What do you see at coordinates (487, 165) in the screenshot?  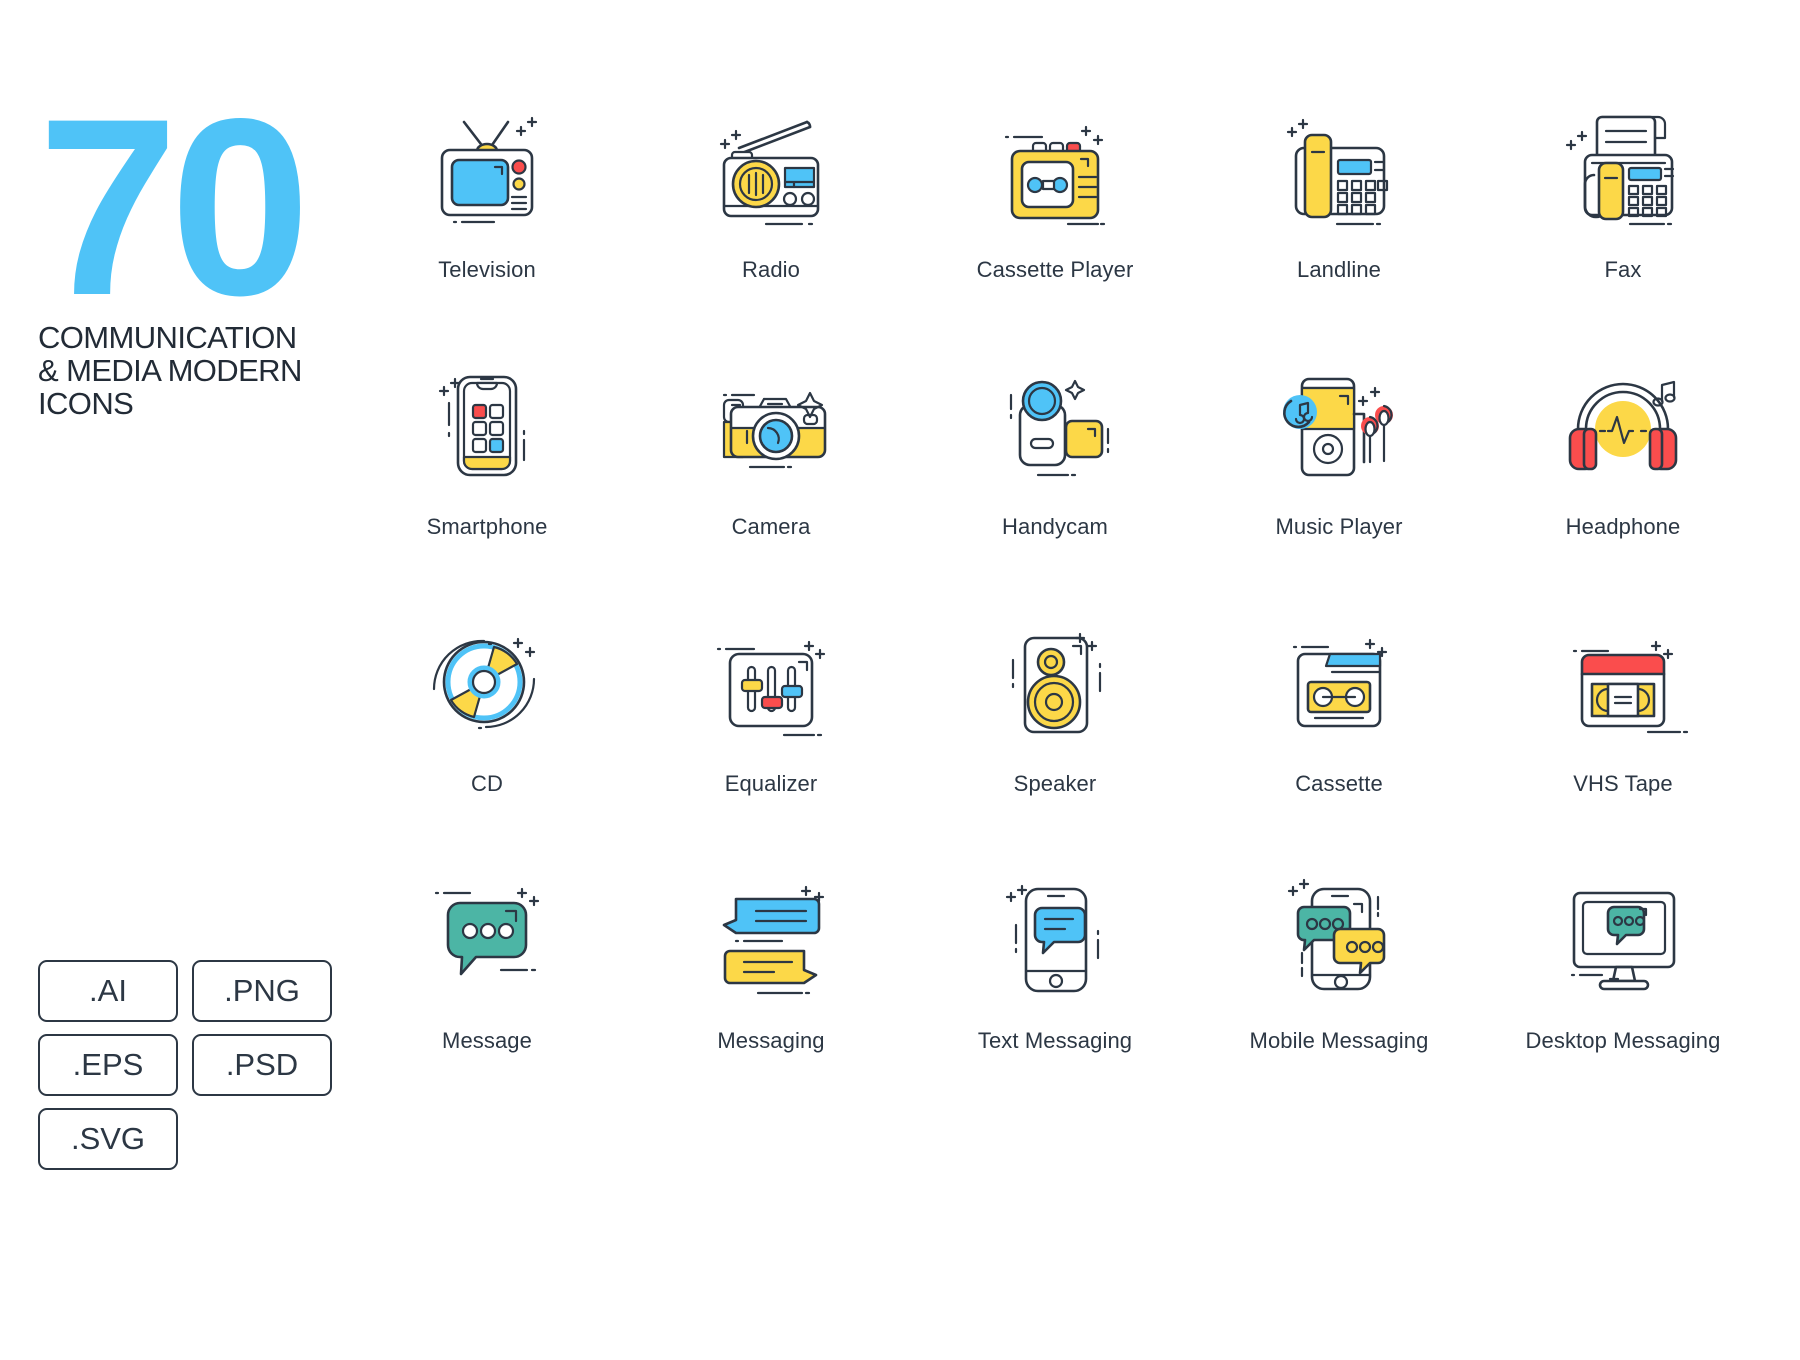 I see `television-icon` at bounding box center [487, 165].